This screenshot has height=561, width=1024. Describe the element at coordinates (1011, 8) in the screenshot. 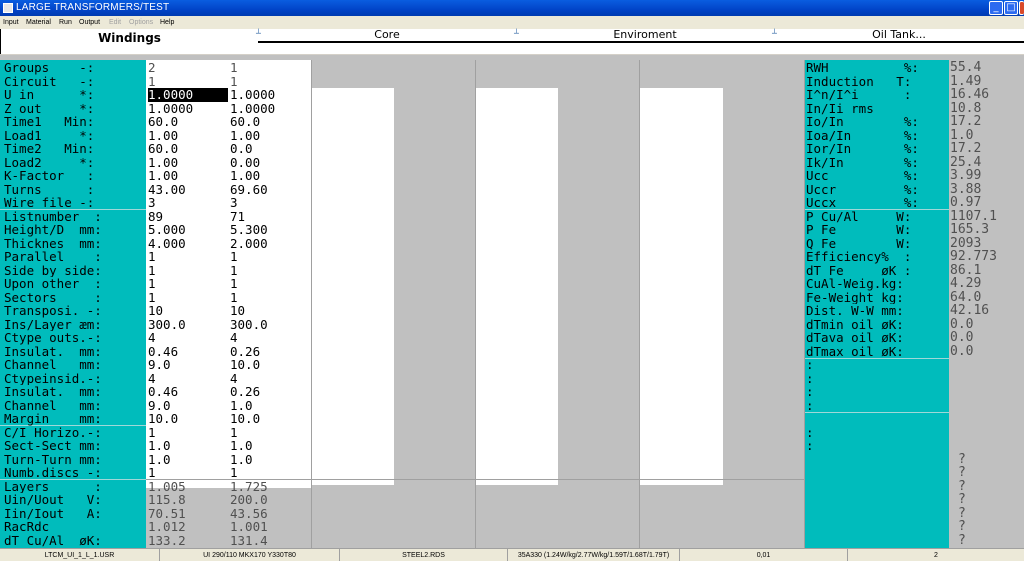

I see `maximize-button: □` at that location.